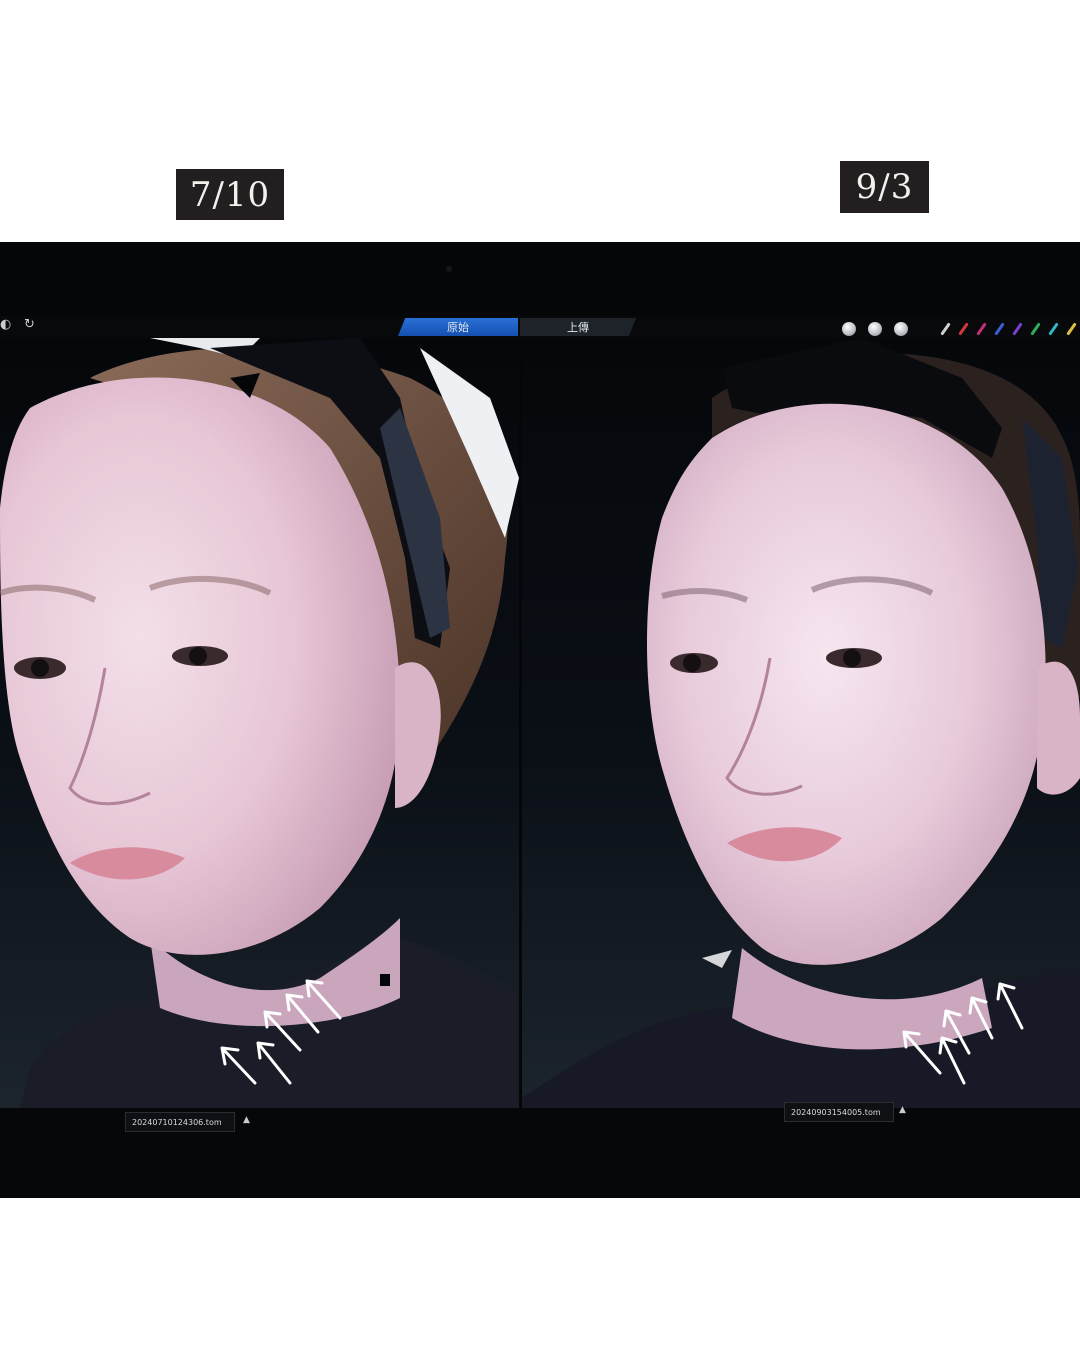  I want to click on tab-original: 原始, so click(458, 327).